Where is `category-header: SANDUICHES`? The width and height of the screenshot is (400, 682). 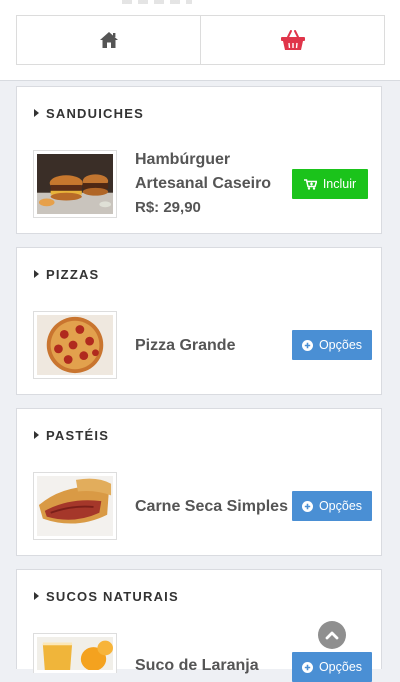 category-header: SANDUICHES is located at coordinates (89, 113).